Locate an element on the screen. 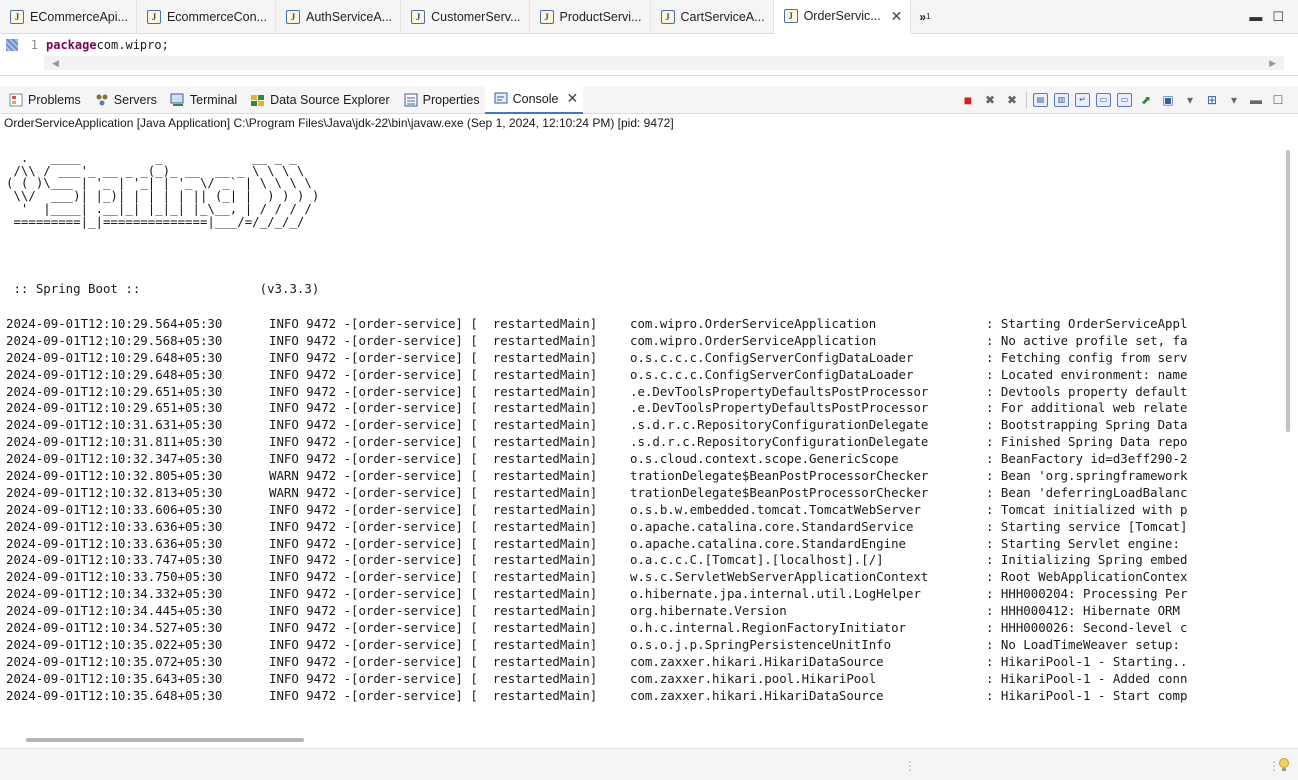  lightbulb-icon is located at coordinates (1284, 765).